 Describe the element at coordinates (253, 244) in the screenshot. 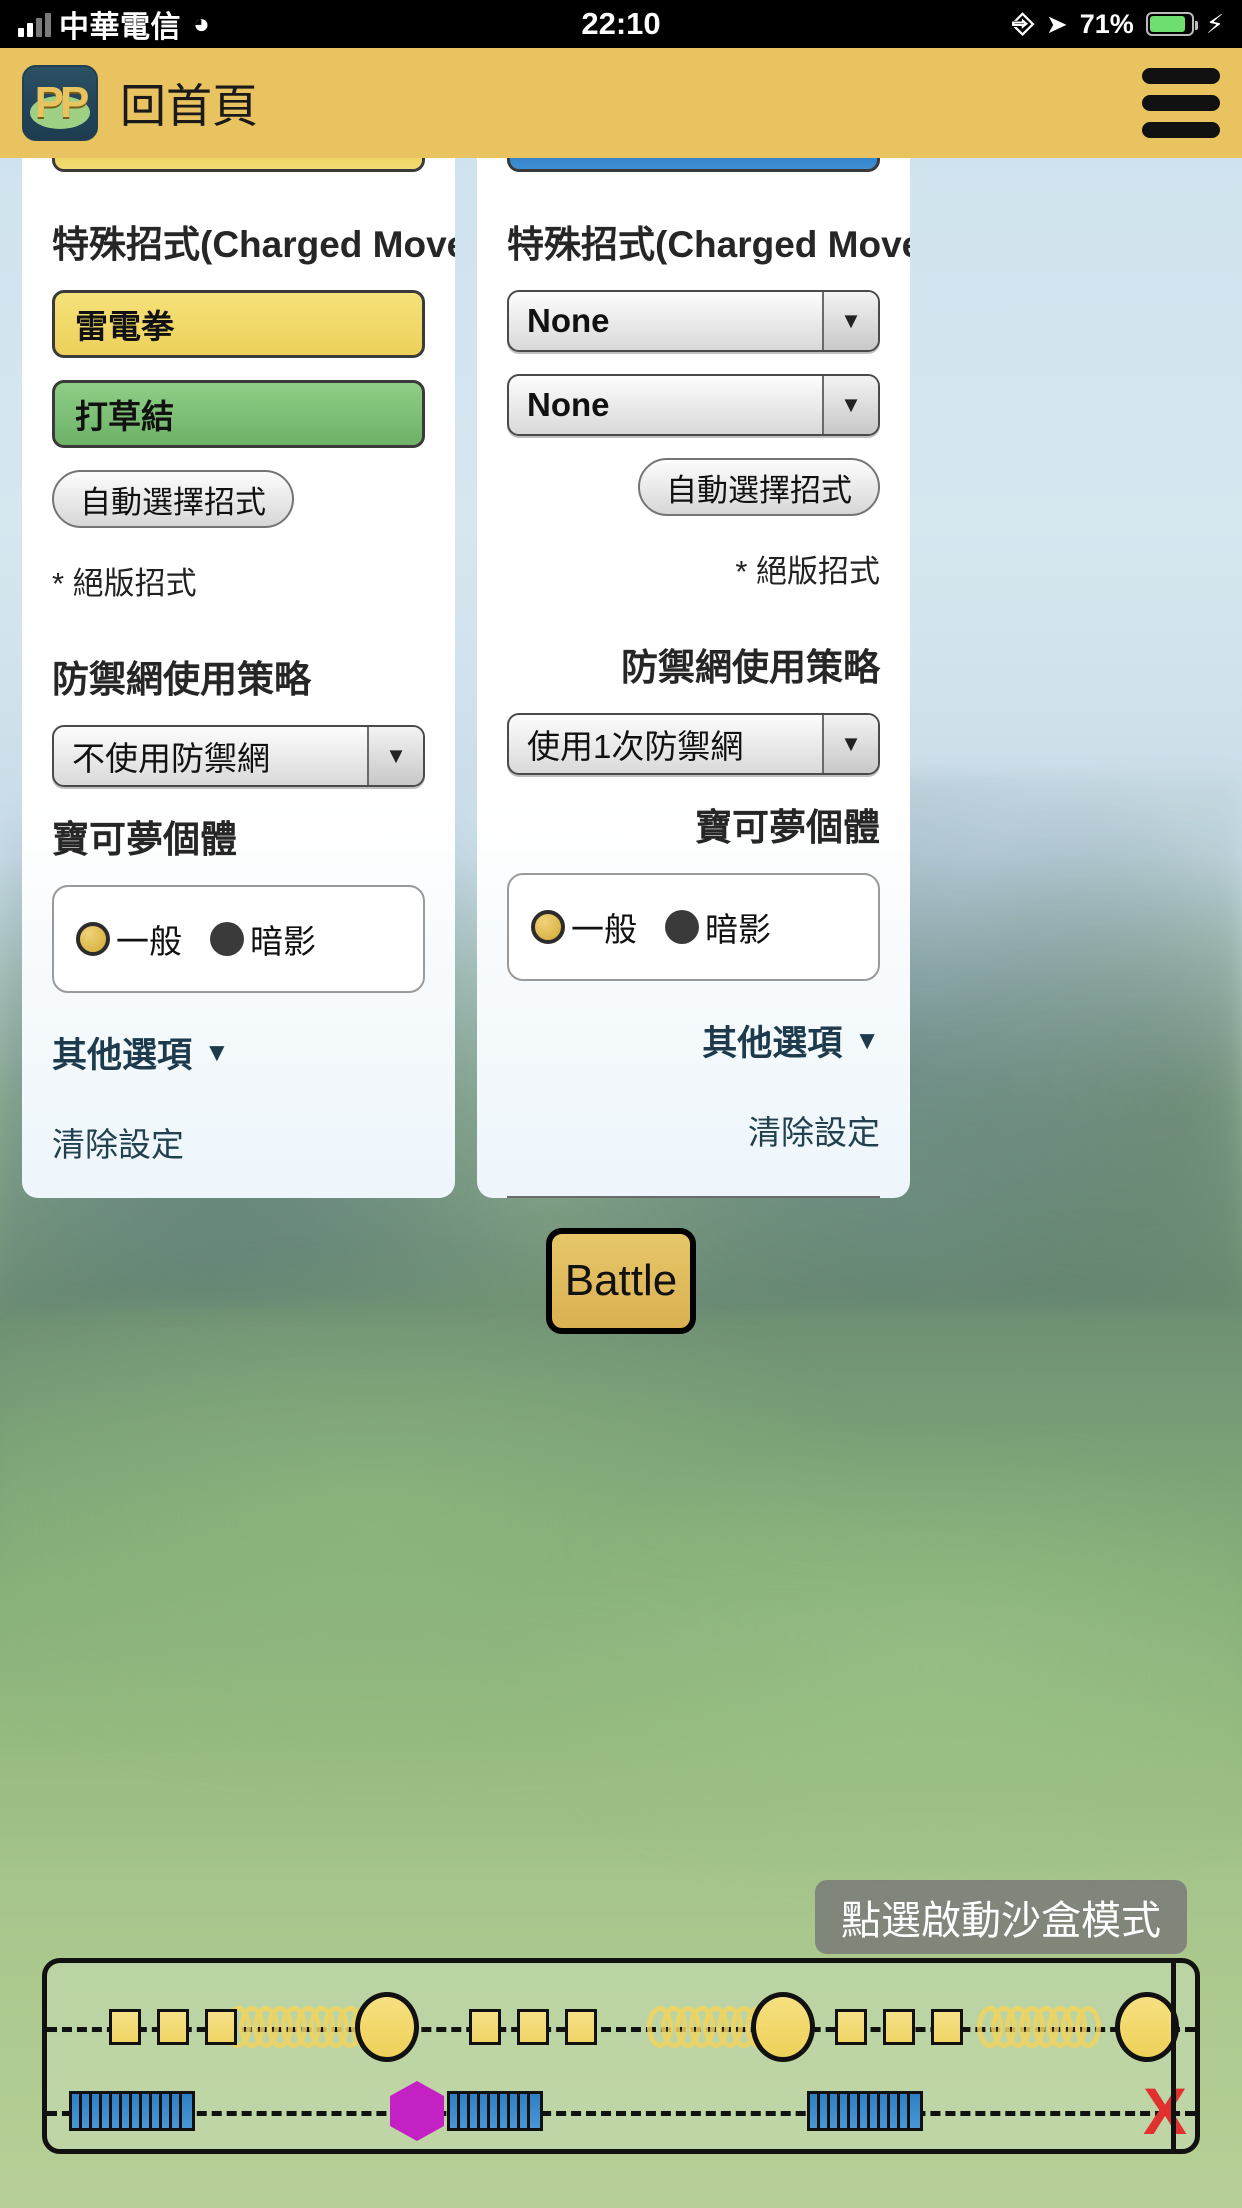

I see `left-charged-moves-title: 特殊招式(Charged Moves)` at that location.